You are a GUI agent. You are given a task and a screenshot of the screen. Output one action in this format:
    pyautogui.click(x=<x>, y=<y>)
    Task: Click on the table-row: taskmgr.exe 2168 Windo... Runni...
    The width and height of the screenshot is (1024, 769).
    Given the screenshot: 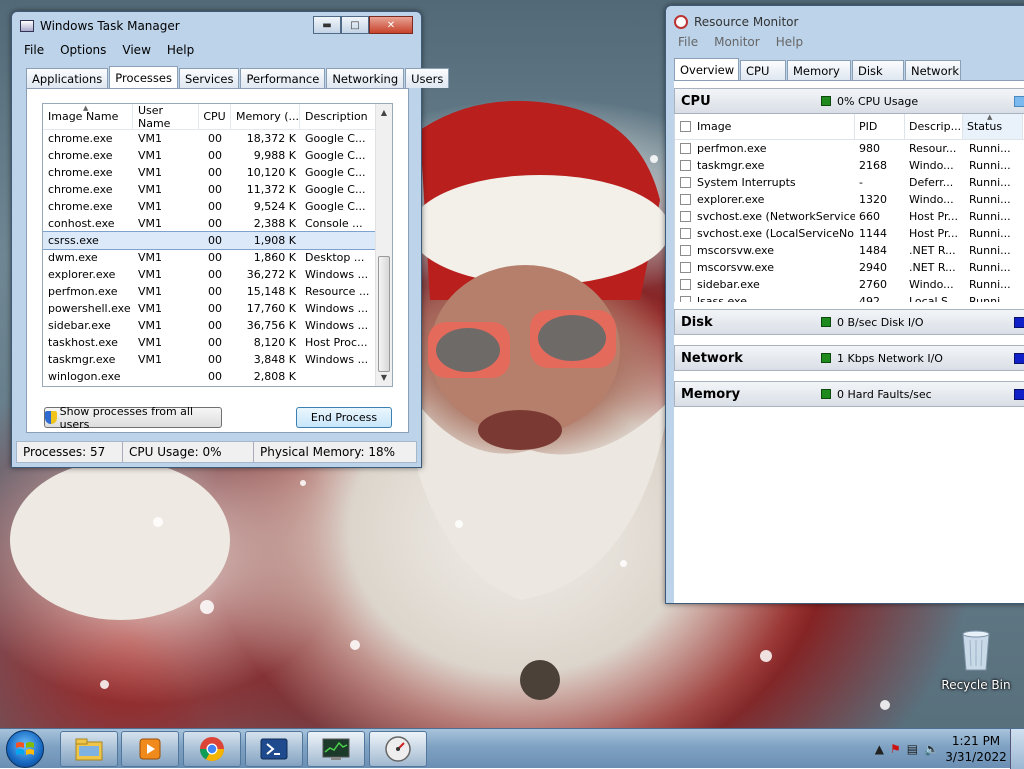 What is the action you would take?
    pyautogui.click(x=849, y=165)
    